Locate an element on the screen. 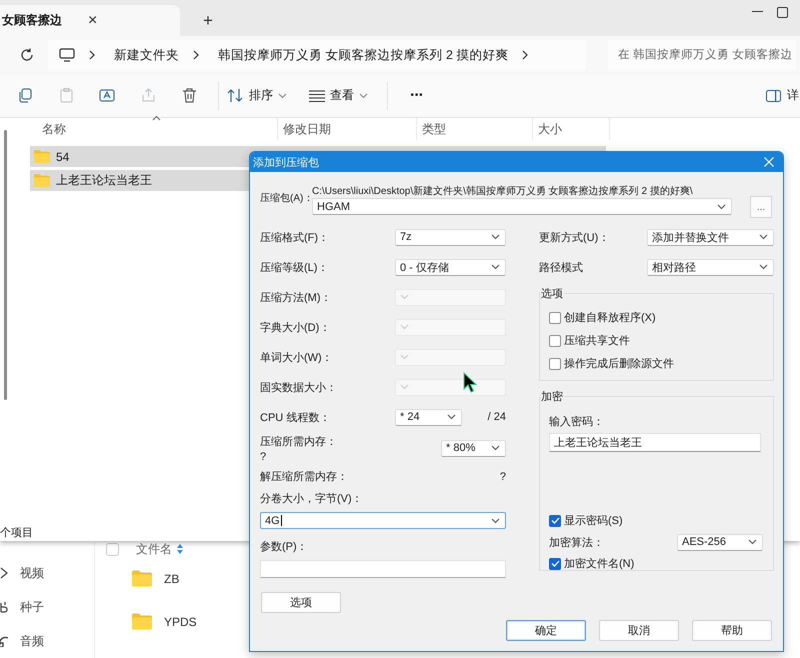  field-label: 更新方式(U)： is located at coordinates (574, 237).